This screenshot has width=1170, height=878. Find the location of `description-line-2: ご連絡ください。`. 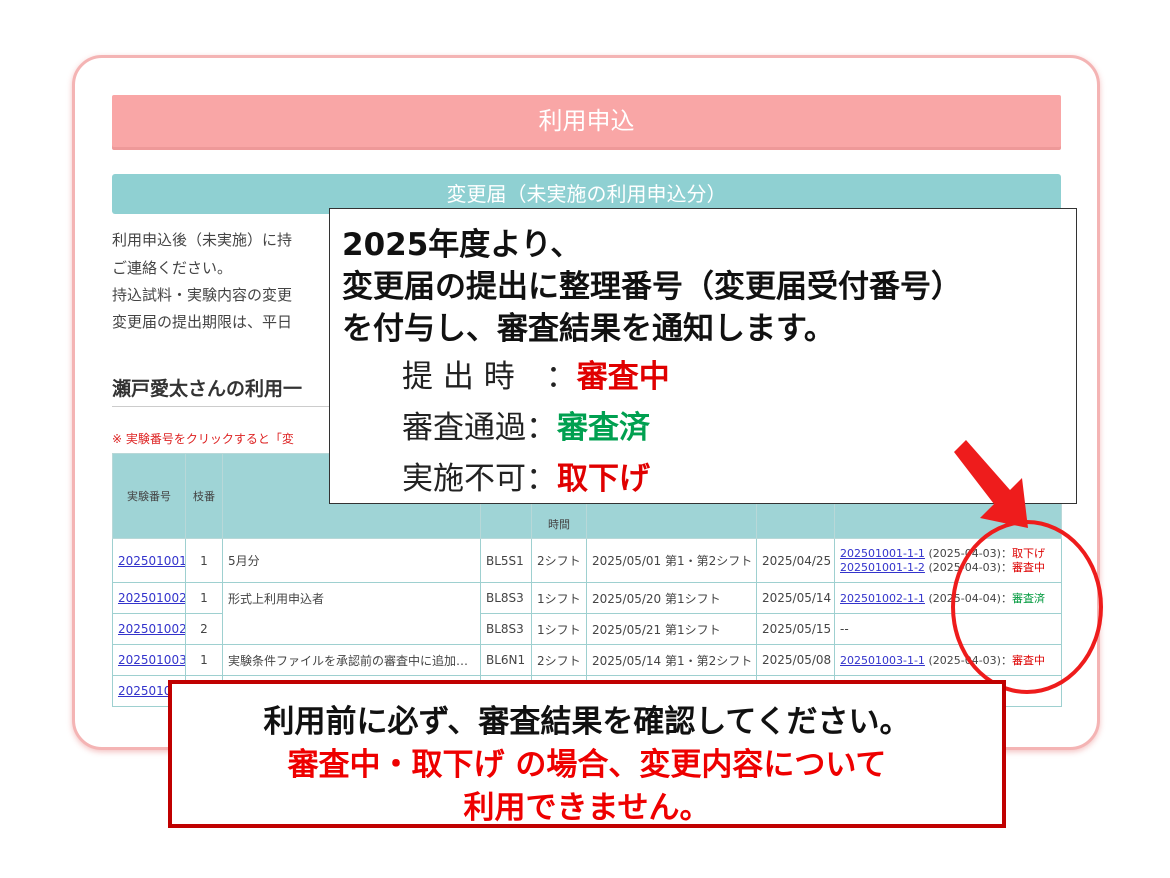

description-line-2: ご連絡ください。 is located at coordinates (172, 268).